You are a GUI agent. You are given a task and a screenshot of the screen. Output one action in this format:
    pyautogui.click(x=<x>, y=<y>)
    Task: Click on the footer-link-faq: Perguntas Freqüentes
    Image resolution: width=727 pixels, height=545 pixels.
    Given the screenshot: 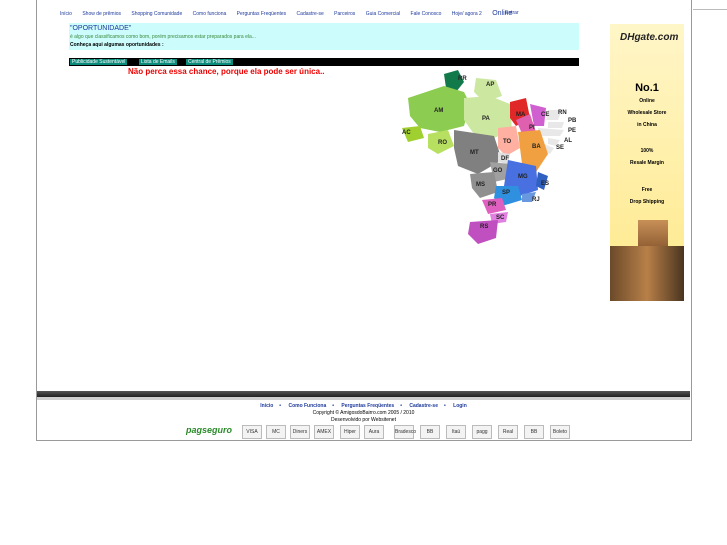 What is the action you would take?
    pyautogui.click(x=367, y=406)
    